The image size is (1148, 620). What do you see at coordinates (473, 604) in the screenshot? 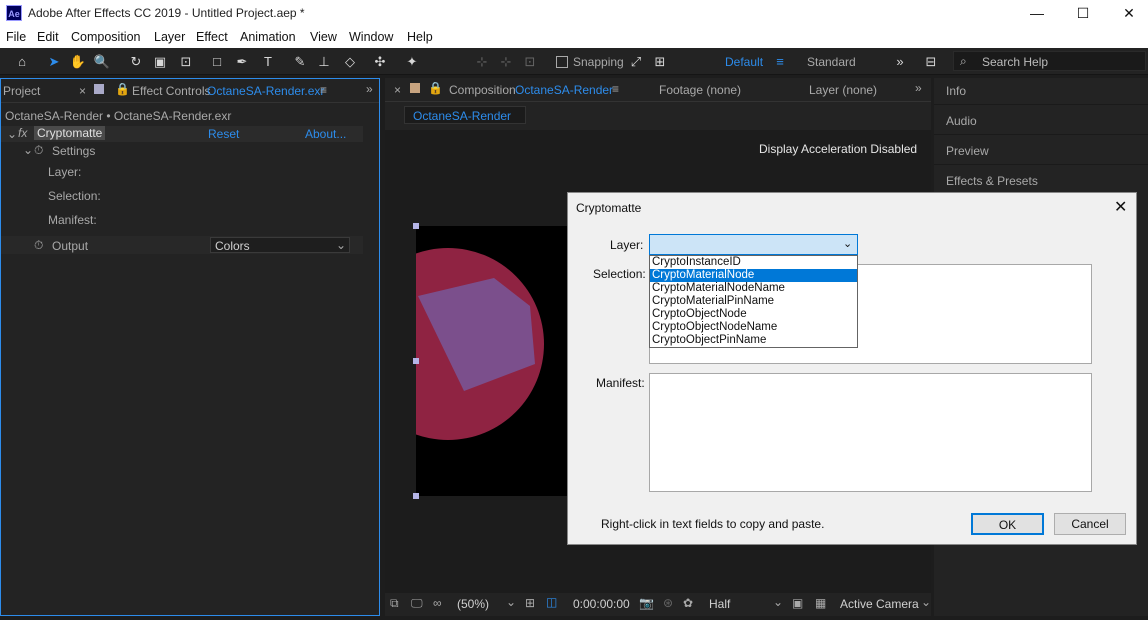
I see `zoom-value: (50%)` at bounding box center [473, 604].